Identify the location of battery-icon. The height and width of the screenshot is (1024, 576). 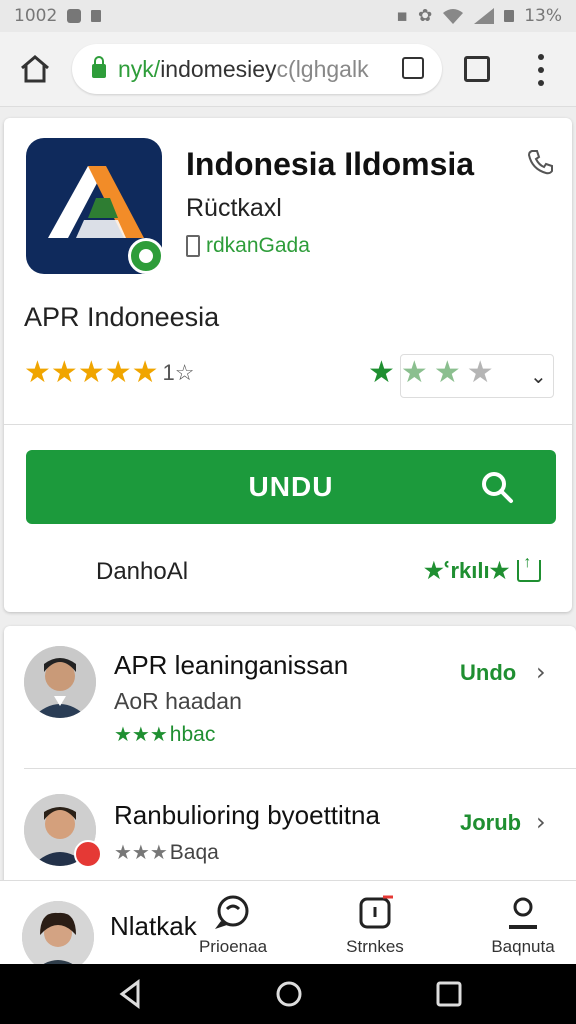
(509, 16).